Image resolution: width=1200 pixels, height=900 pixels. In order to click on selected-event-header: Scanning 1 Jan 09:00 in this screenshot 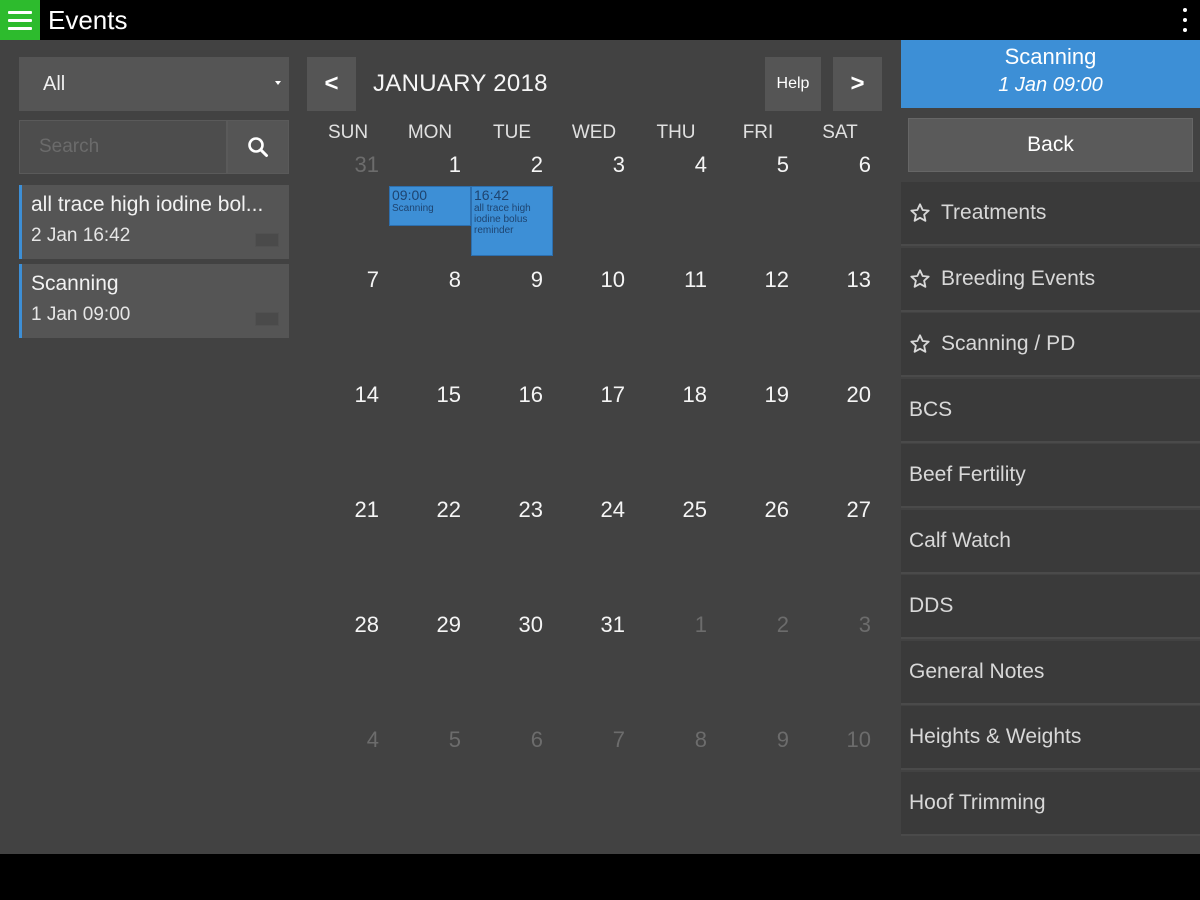, I will do `click(1050, 74)`.